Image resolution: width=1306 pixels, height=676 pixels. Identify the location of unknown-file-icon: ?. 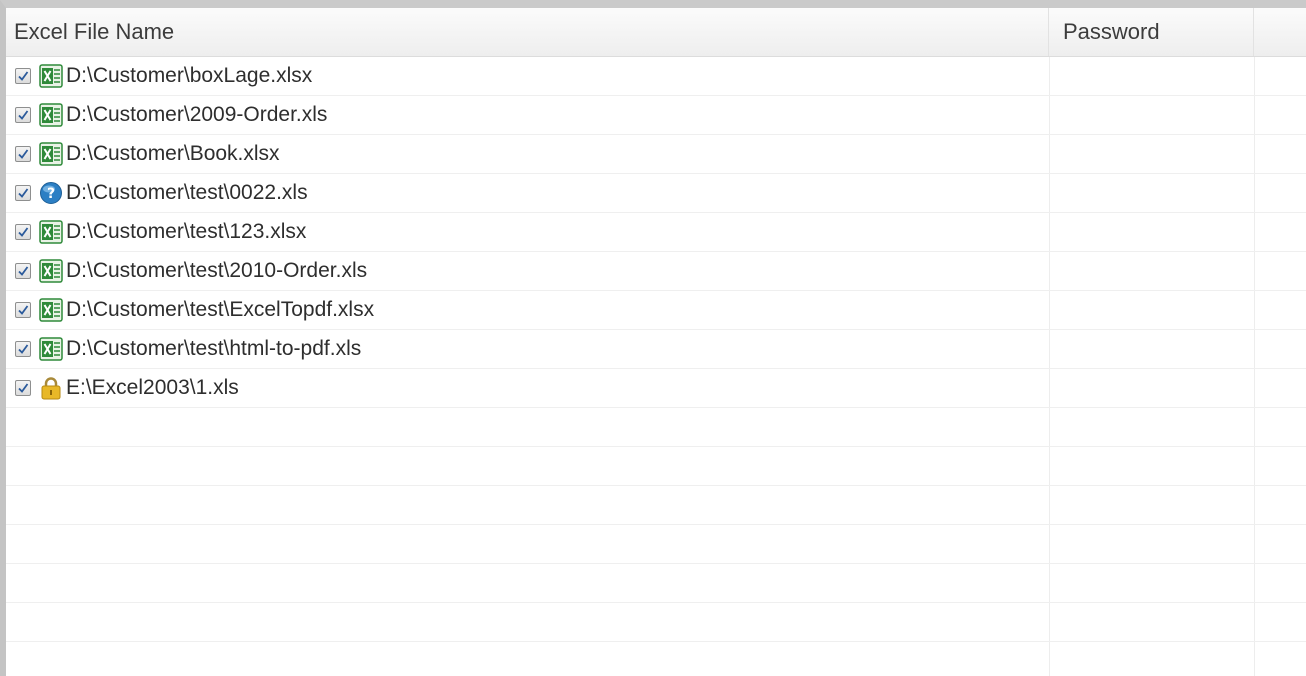
(51, 193).